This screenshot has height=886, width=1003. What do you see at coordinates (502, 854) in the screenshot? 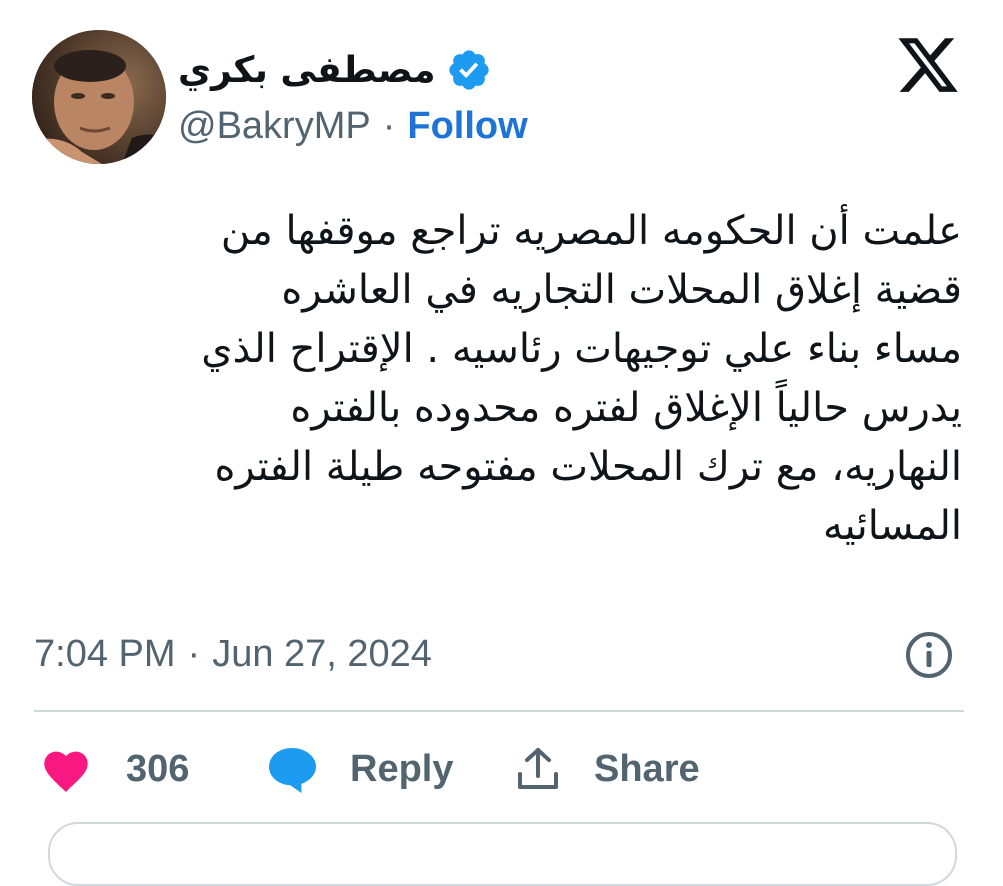
I see `read-replies-card` at bounding box center [502, 854].